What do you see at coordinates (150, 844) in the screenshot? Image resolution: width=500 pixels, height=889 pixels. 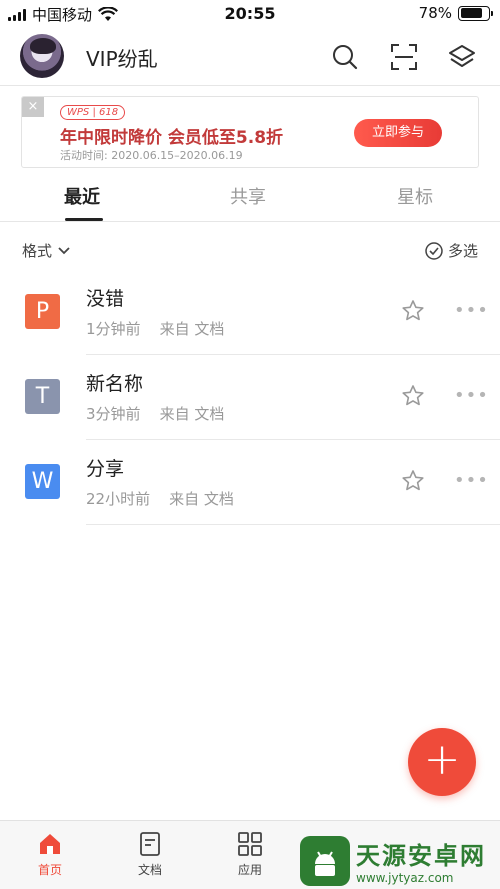 I see `document-icon` at bounding box center [150, 844].